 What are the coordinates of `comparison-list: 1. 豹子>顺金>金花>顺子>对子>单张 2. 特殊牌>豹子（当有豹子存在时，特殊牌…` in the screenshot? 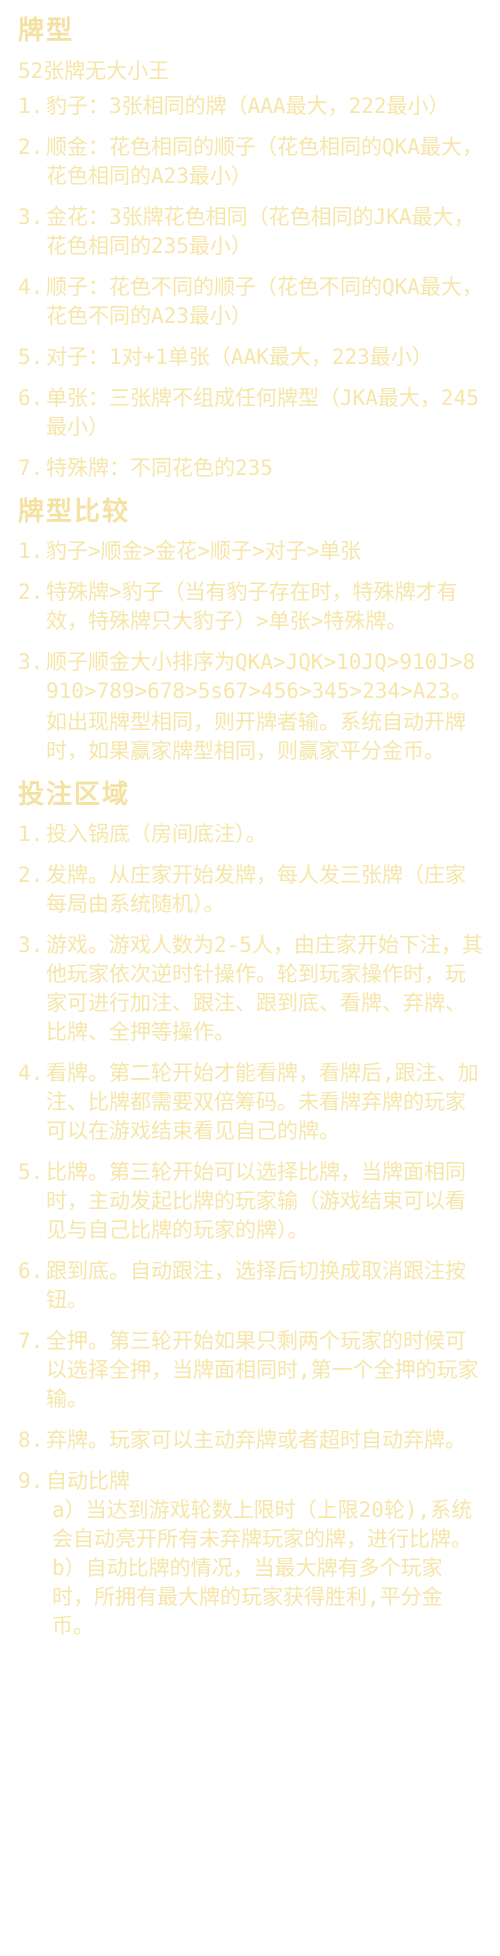 It's located at (251, 651).